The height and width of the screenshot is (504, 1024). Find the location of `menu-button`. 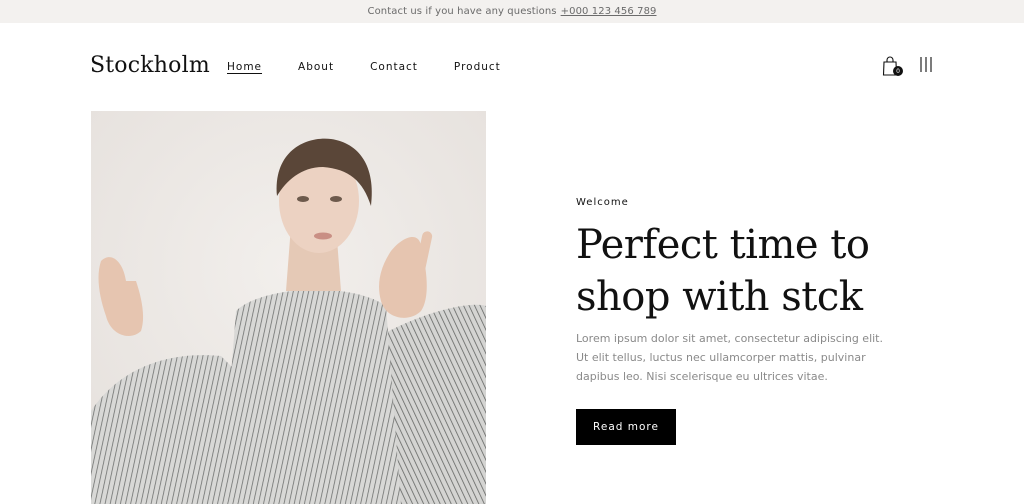

menu-button is located at coordinates (926, 64).